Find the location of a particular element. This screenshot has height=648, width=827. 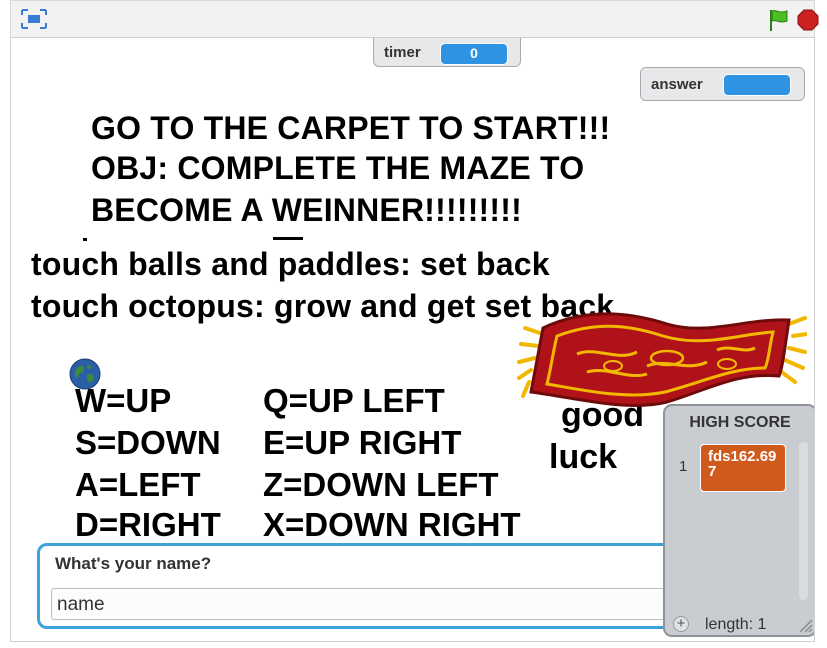

high-score-list-monitor: HIGH SCORE 1 fds162.697 + length: 1 is located at coordinates (738, 520).